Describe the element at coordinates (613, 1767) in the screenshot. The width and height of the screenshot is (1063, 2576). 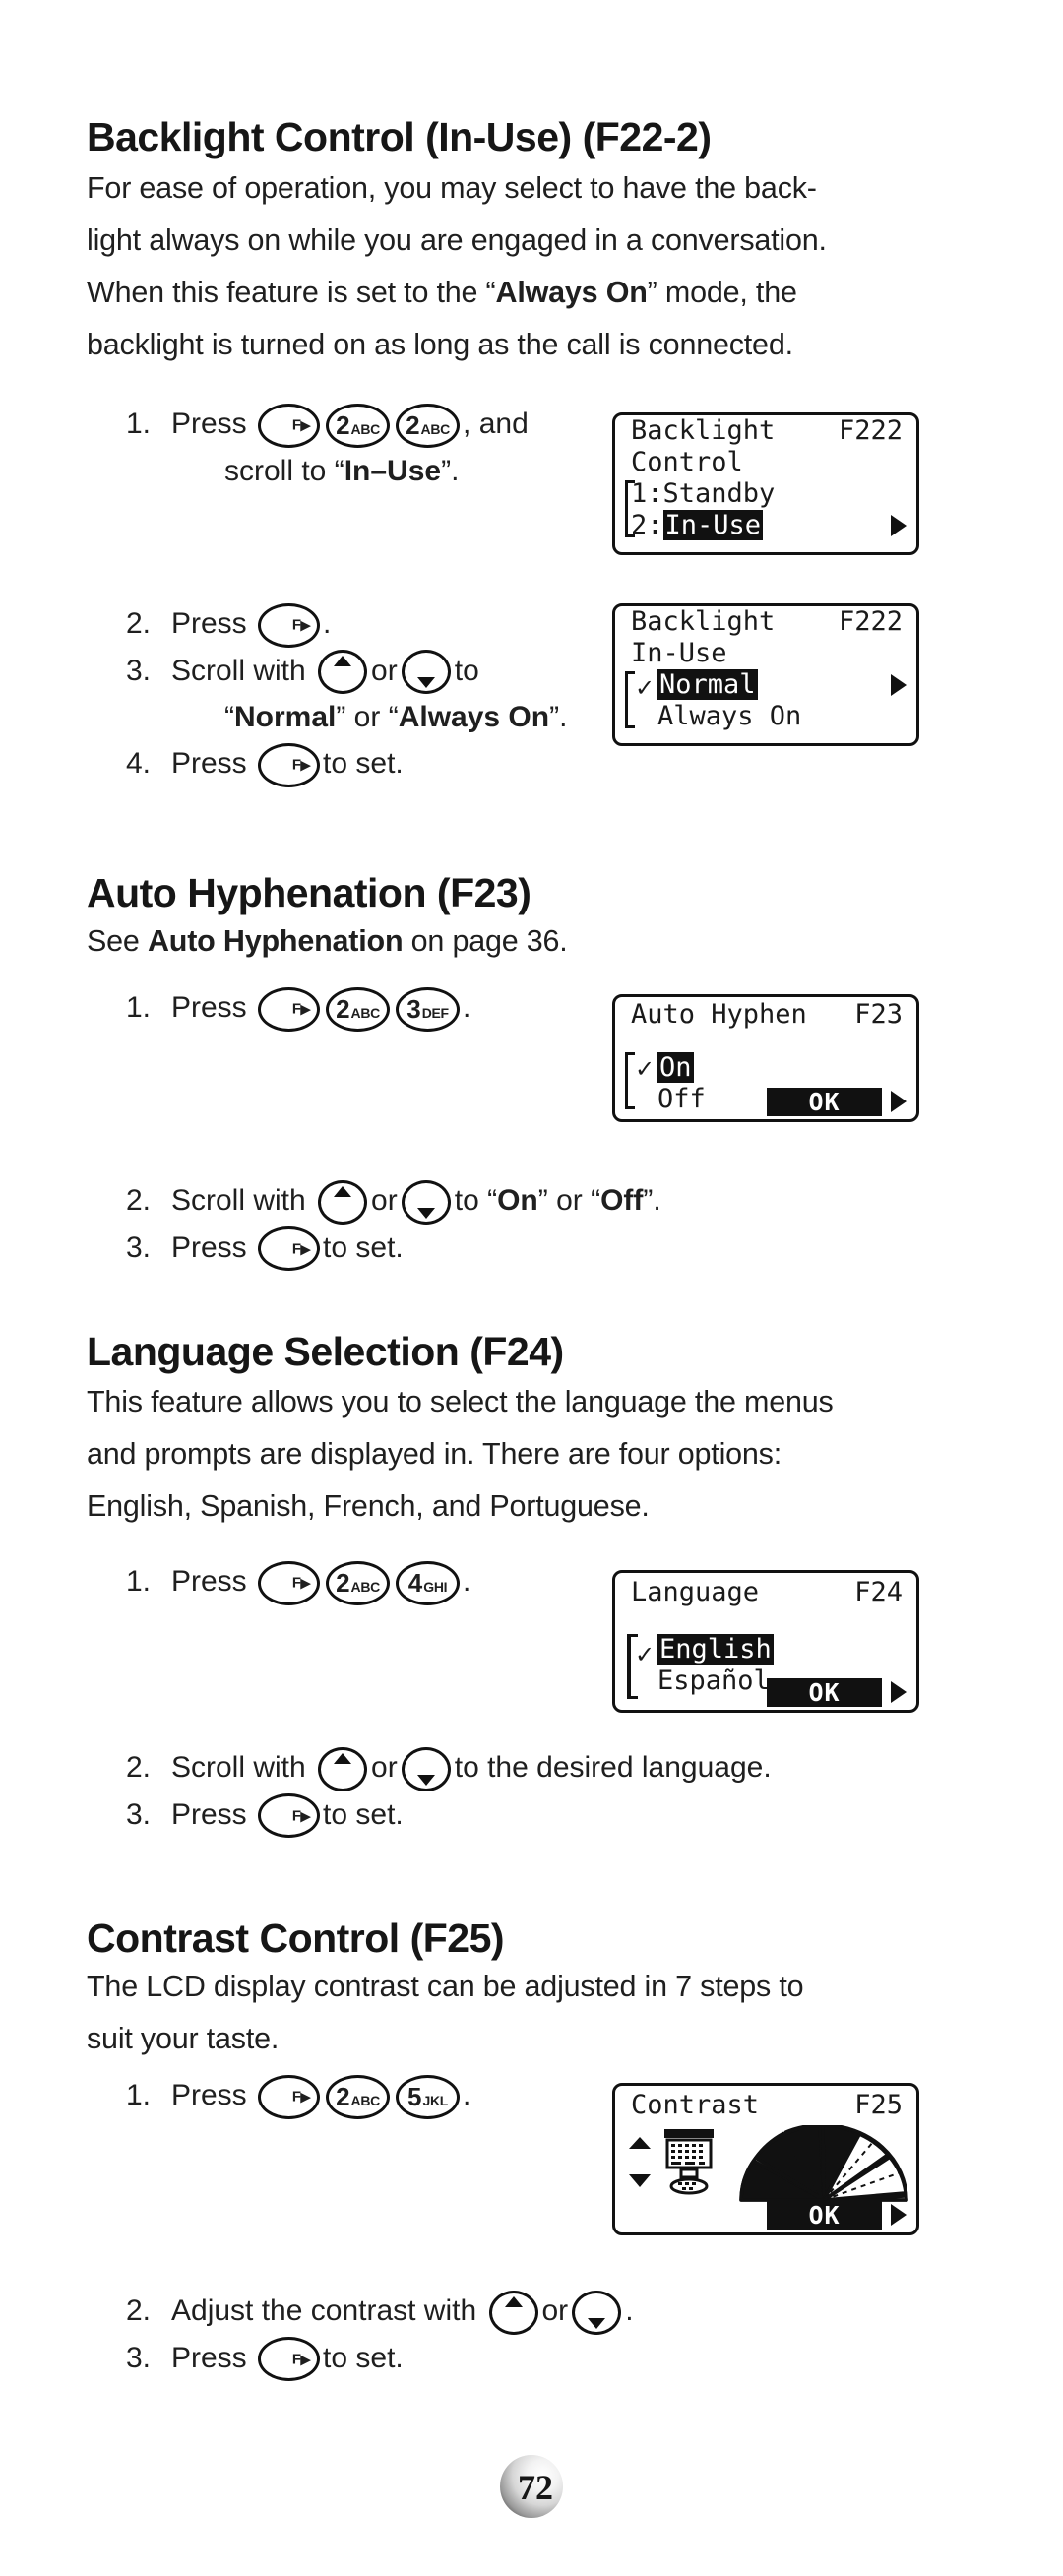
I see `step-tail: to the desired language.` at that location.